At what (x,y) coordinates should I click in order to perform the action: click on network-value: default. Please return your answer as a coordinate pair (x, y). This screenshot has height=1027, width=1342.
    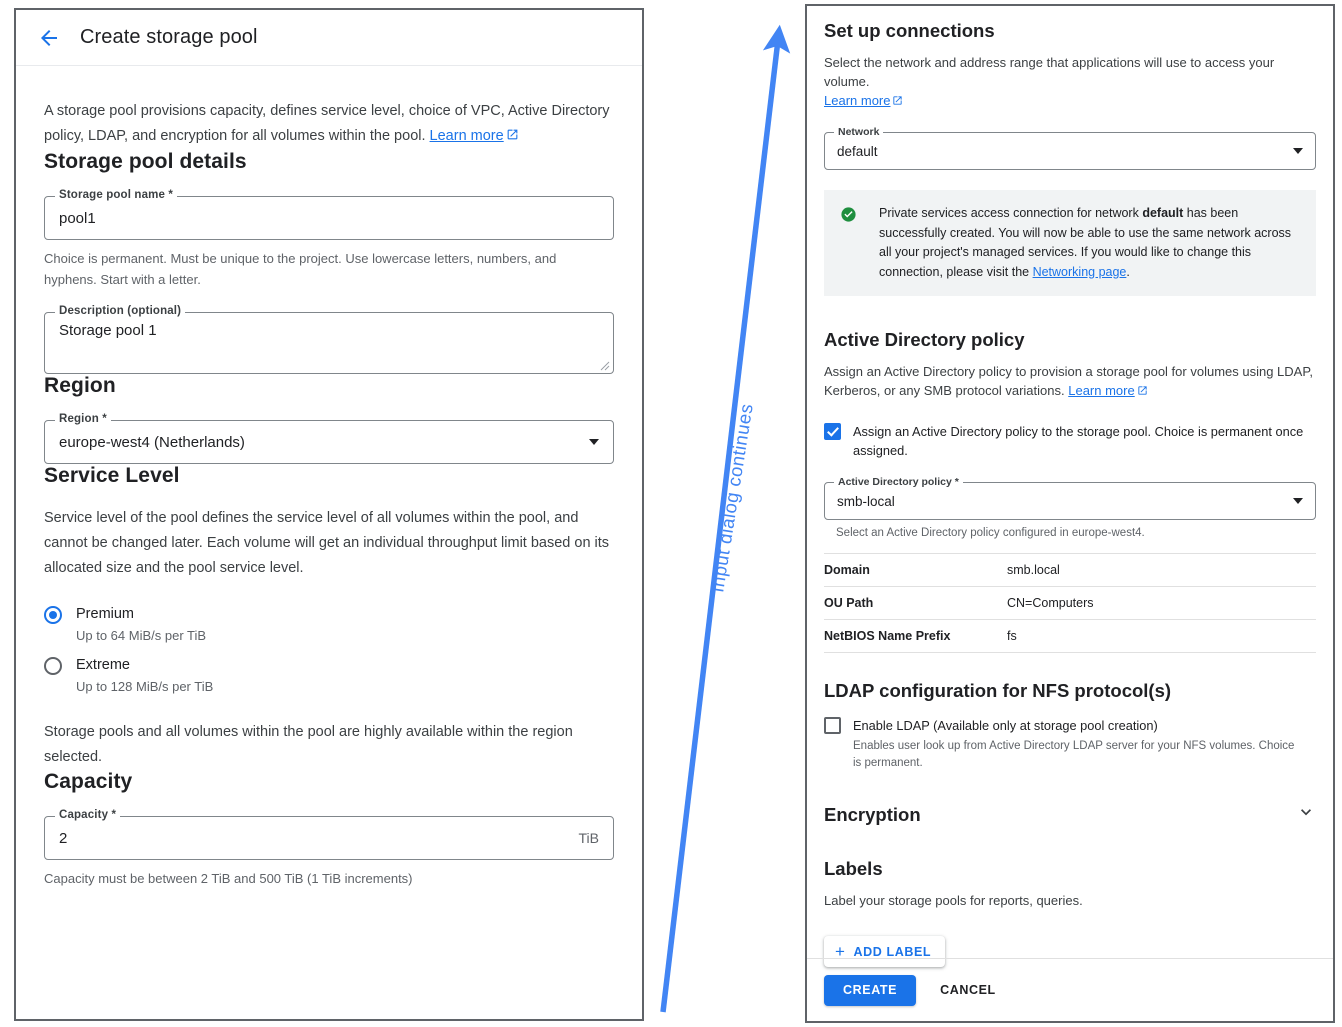
    Looking at the image, I should click on (857, 151).